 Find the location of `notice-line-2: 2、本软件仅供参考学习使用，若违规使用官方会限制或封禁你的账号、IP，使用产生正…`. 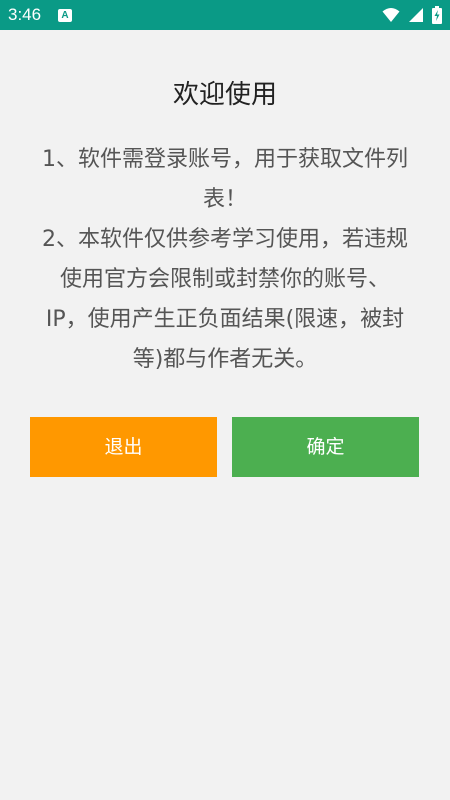

notice-line-2: 2、本软件仅供参考学习使用，若违规使用官方会限制或封禁你的账号、IP，使用产生正… is located at coordinates (225, 299).